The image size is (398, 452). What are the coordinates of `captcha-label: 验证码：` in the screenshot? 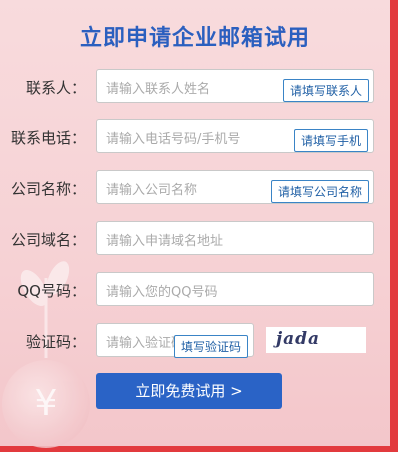 It's located at (55, 342).